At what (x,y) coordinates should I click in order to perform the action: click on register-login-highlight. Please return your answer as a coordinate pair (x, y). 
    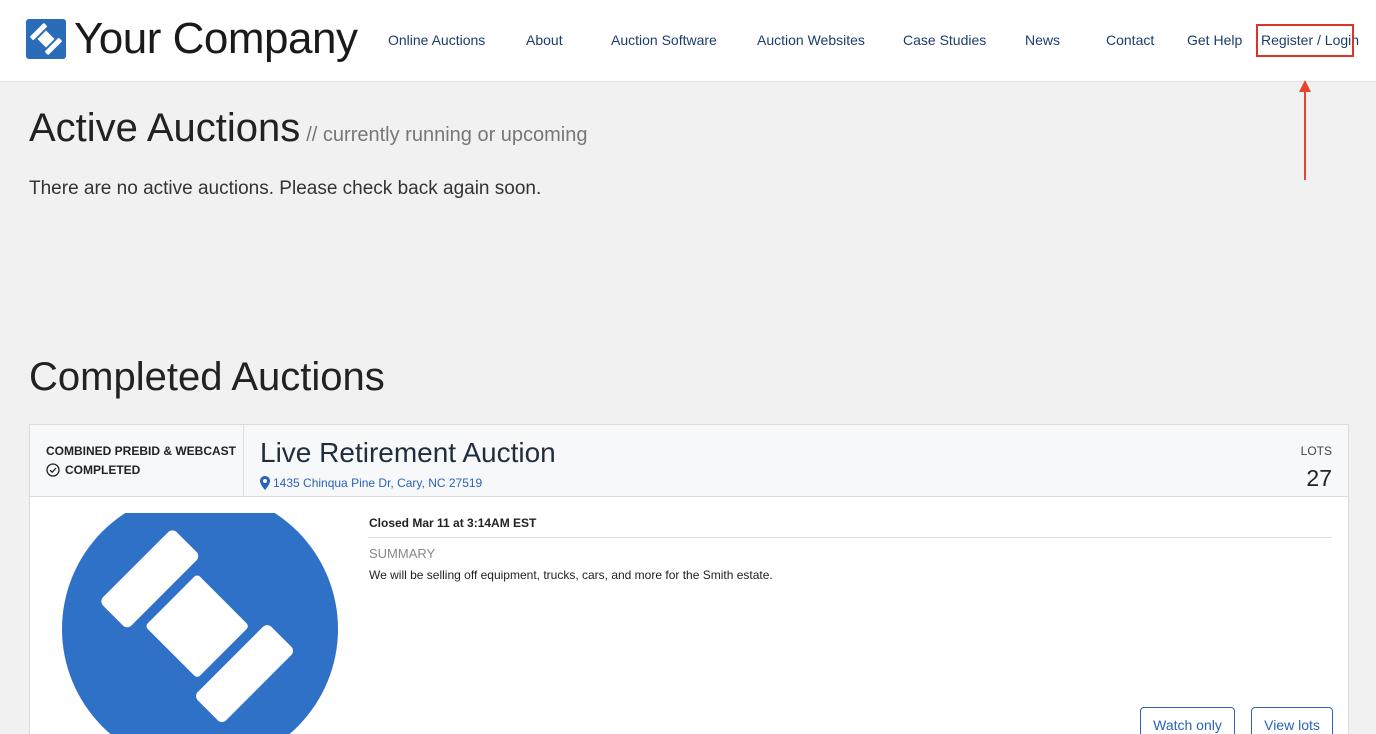
    Looking at the image, I should click on (1305, 40).